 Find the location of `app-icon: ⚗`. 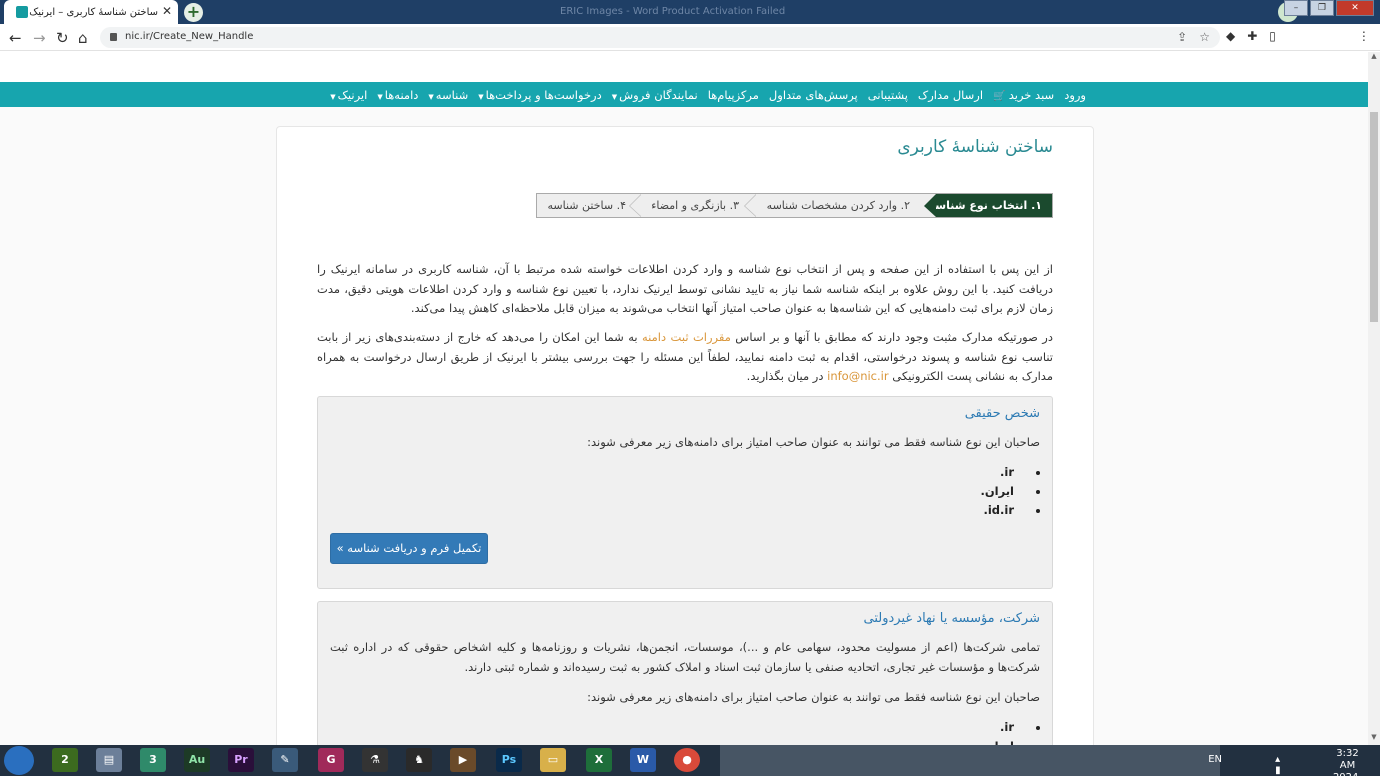

app-icon: ⚗ is located at coordinates (375, 760).